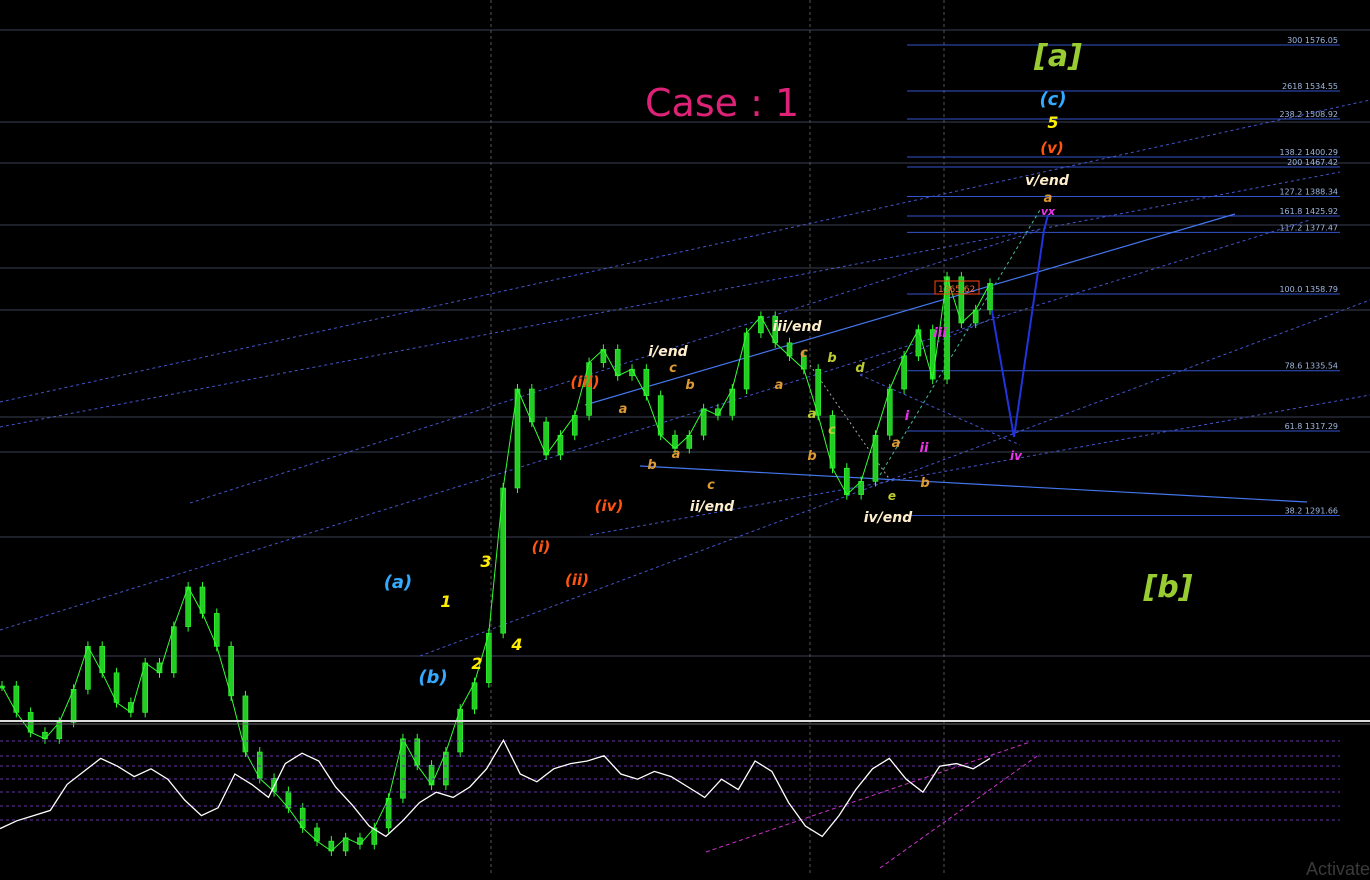 This screenshot has height=880, width=1370. What do you see at coordinates (892, 496) in the screenshot?
I see `wave-label: e` at bounding box center [892, 496].